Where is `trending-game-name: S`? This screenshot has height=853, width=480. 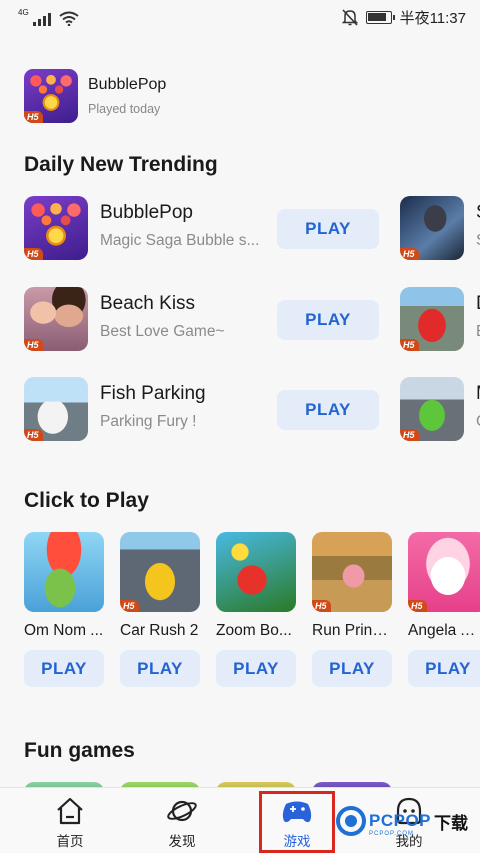 trending-game-name: S is located at coordinates (478, 213).